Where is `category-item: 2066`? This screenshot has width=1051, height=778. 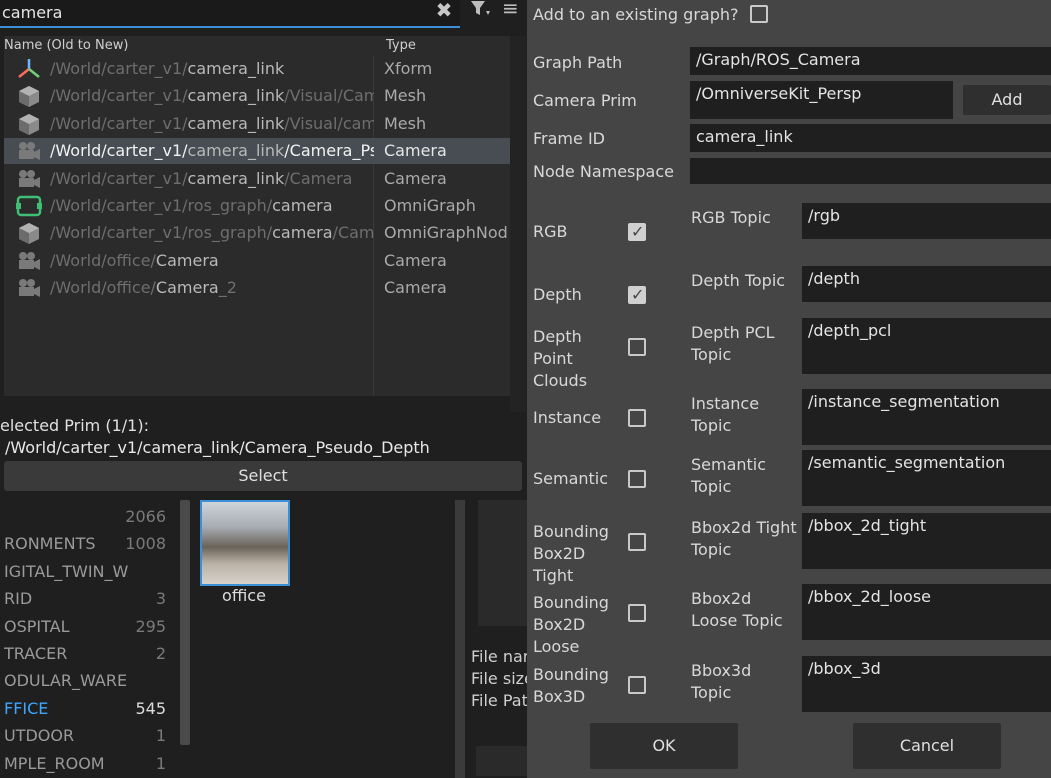 category-item: 2066 is located at coordinates (85, 517).